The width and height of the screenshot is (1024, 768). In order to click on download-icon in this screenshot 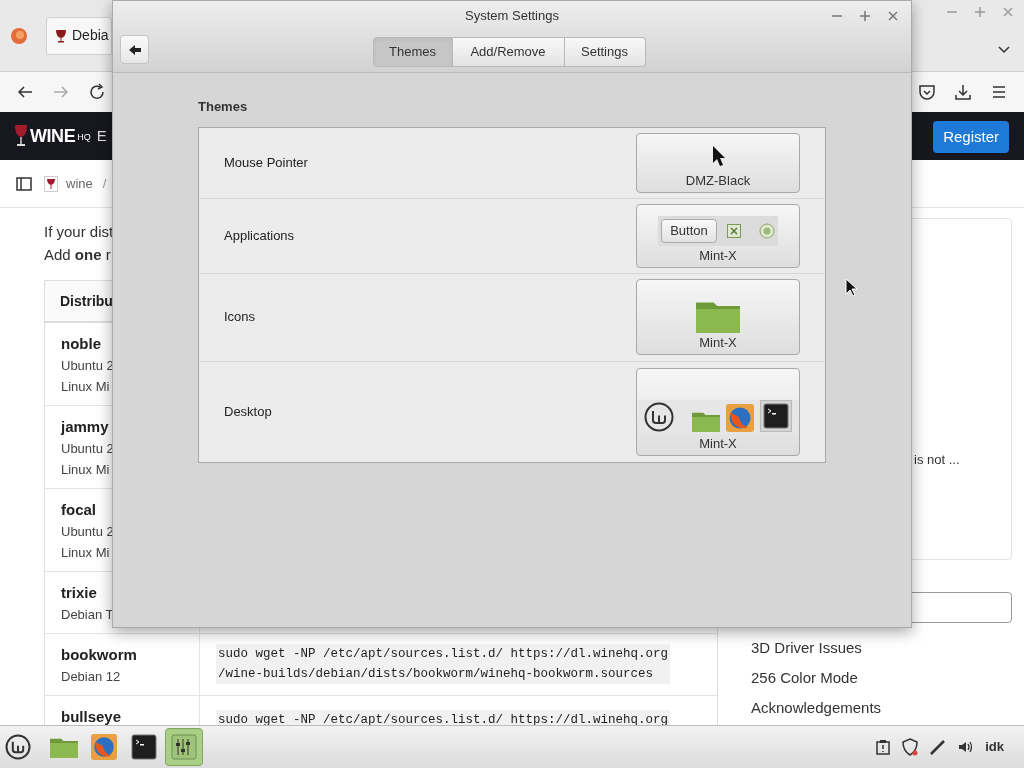, I will do `click(963, 92)`.